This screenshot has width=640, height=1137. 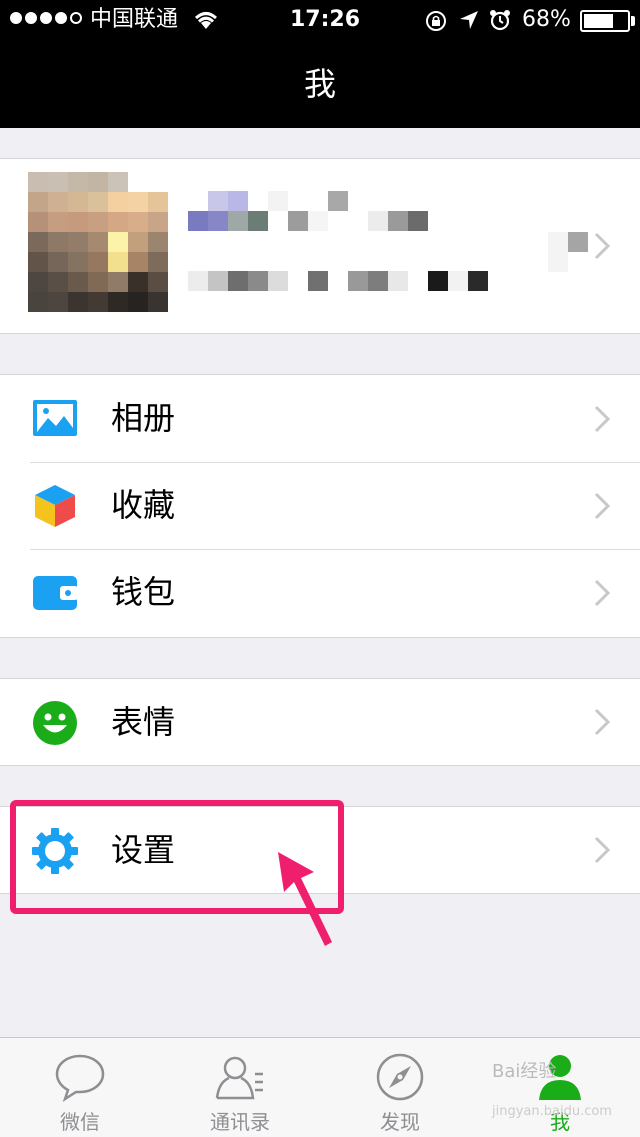 I want to click on menu-item-favorites: 收藏, so click(x=320, y=505).